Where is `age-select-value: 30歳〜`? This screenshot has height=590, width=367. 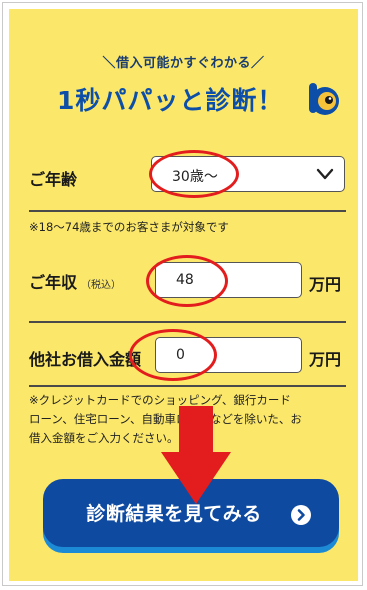 age-select-value: 30歳〜 is located at coordinates (195, 177).